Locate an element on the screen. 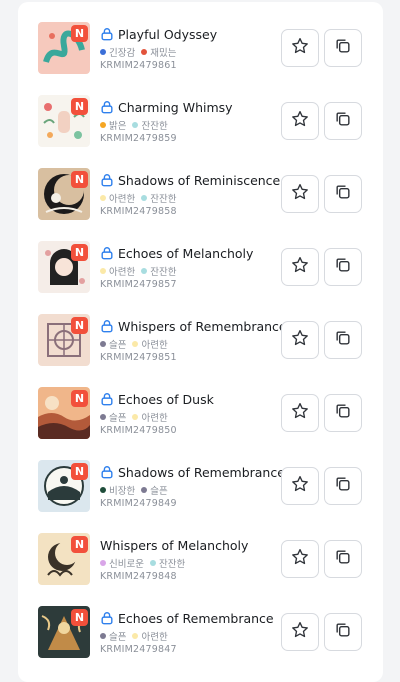 Image resolution: width=400 pixels, height=682 pixels. track-title: Echoes of Dusk is located at coordinates (166, 399).